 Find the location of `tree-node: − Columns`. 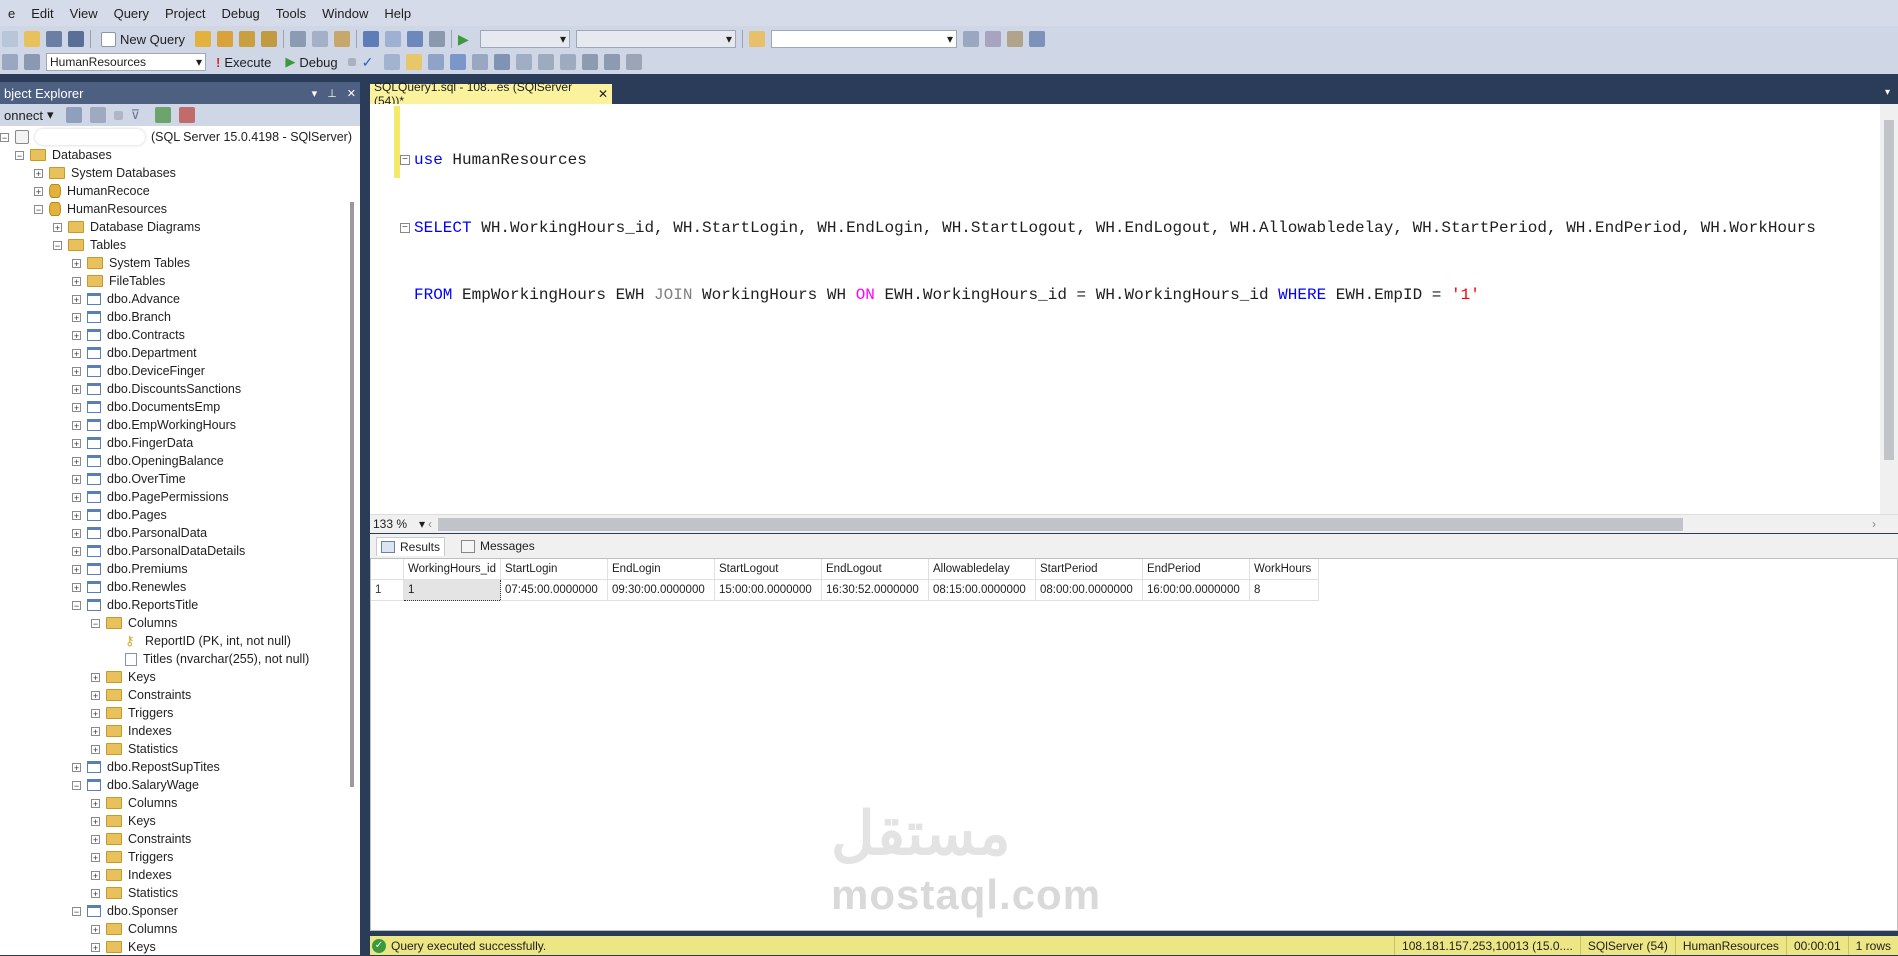

tree-node: − Columns is located at coordinates (180, 623).